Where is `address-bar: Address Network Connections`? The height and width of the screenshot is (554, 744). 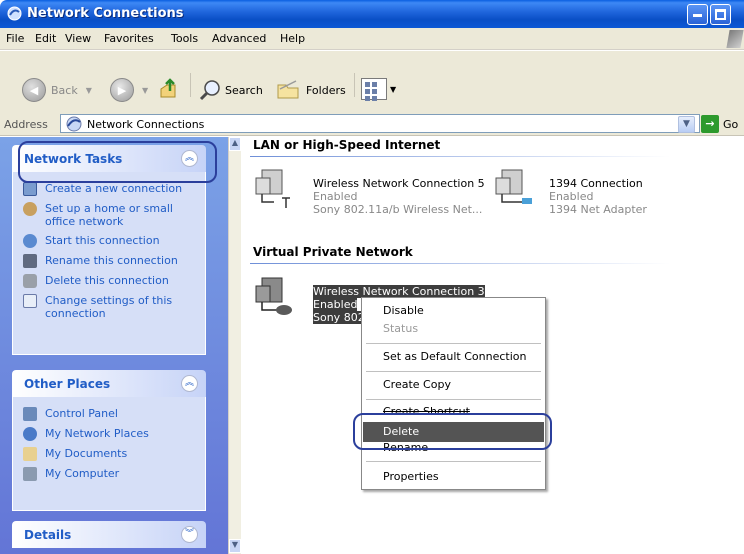 address-bar: Address Network Connections is located at coordinates (372, 124).